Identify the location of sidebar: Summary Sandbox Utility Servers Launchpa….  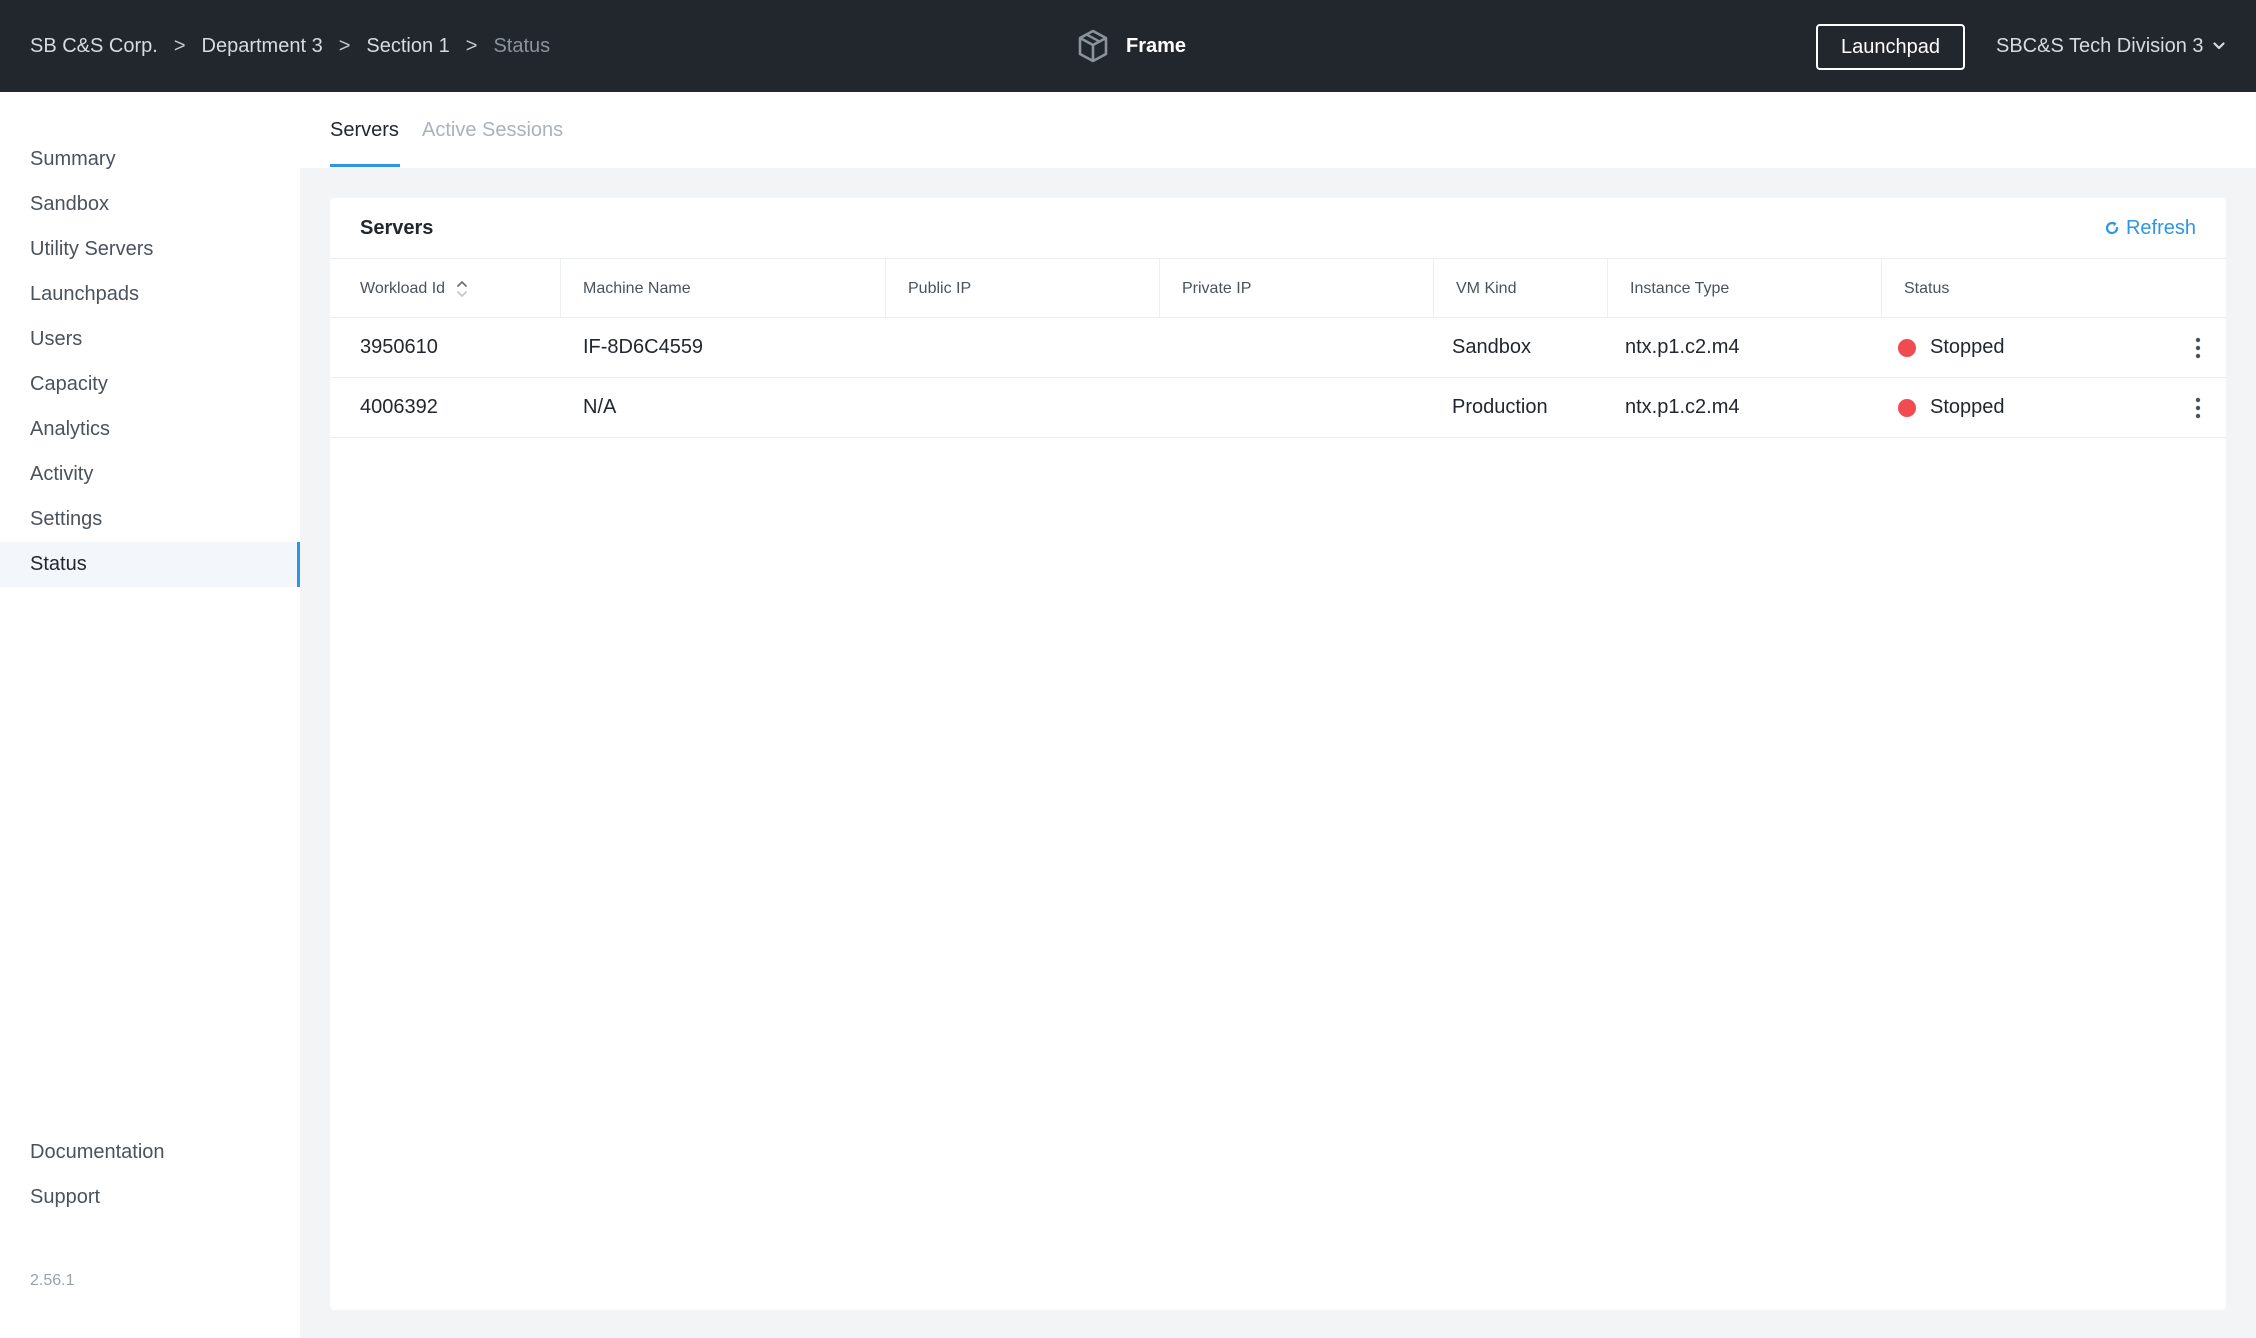
(150, 715).